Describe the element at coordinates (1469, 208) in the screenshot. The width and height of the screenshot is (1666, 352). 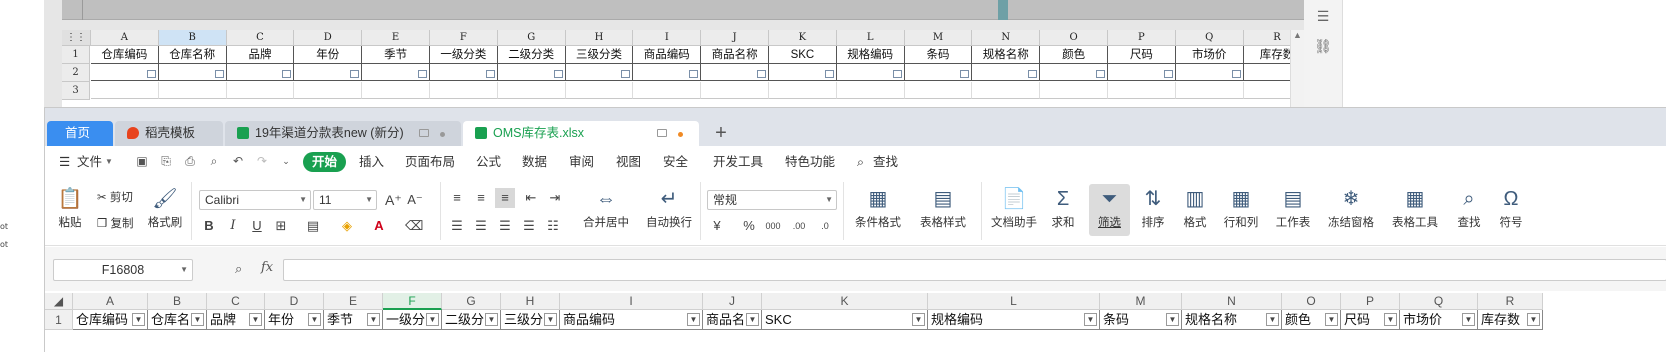
I see `find-button: ⌕ 查找` at that location.